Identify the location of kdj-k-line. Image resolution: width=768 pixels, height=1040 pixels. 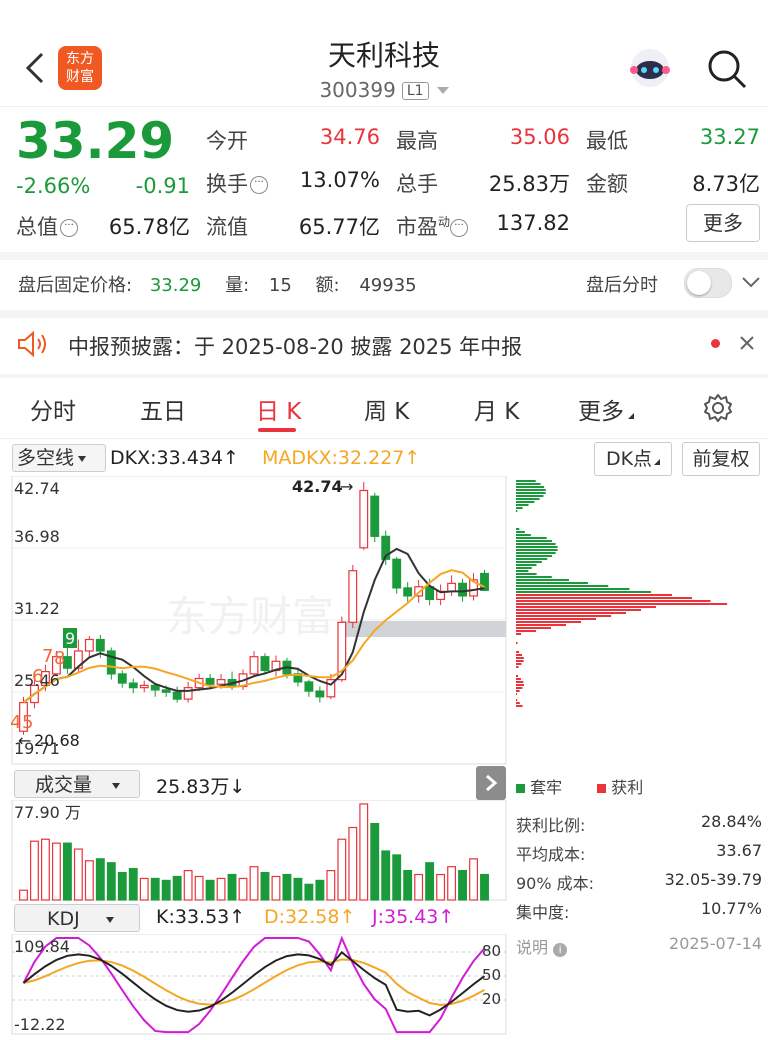
(254, 983).